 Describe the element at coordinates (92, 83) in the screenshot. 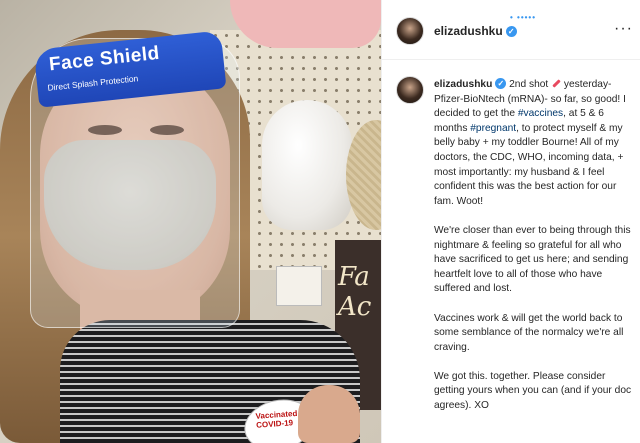

I see `shield-subtitle: Direct Splash Protection` at that location.